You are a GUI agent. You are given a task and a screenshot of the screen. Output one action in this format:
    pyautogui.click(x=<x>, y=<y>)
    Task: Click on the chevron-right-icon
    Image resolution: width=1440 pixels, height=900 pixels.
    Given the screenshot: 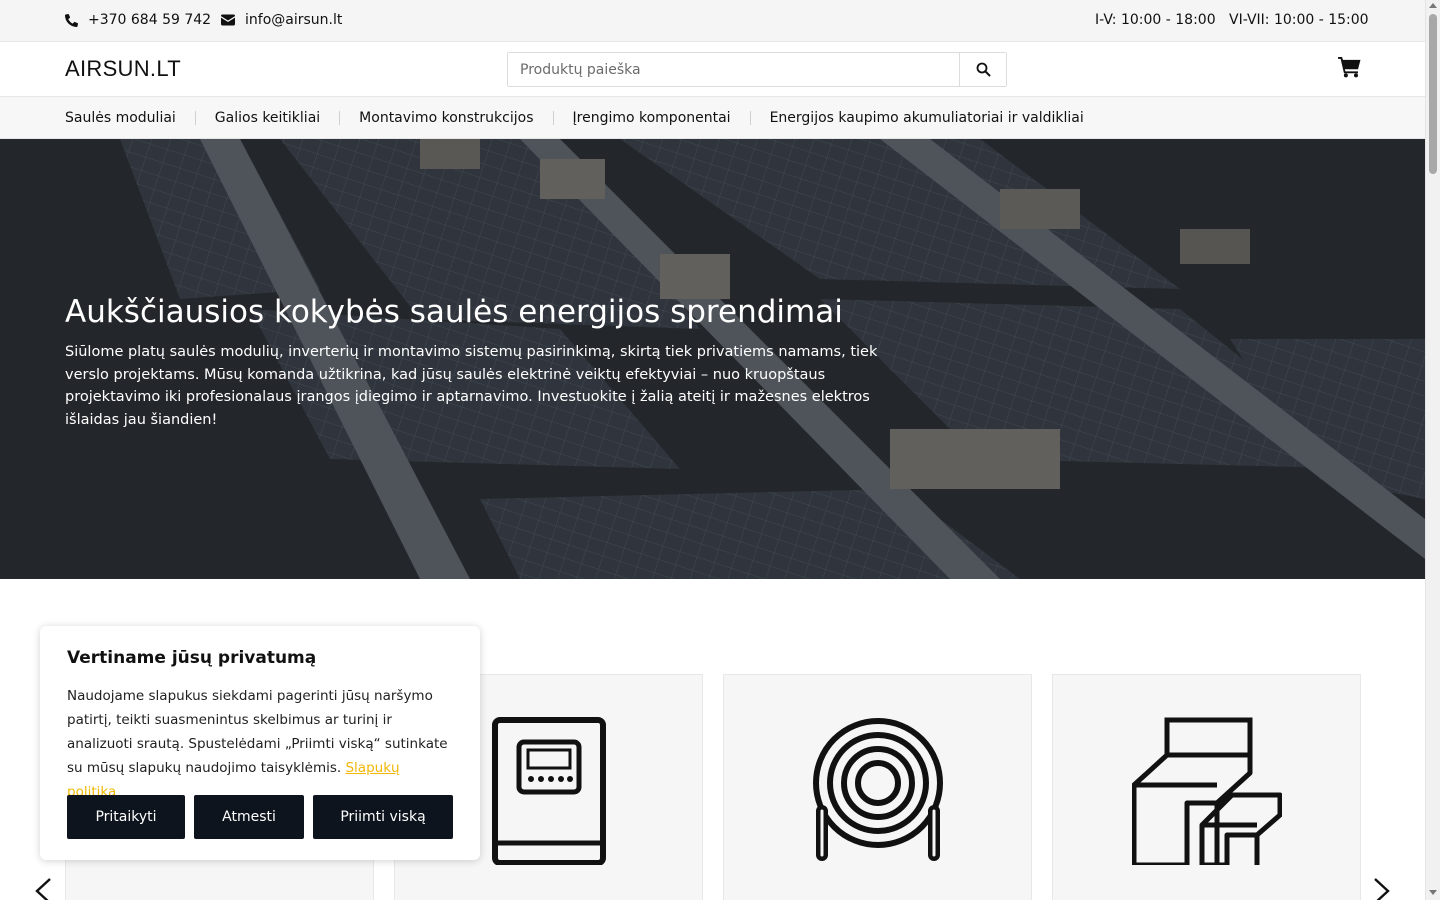 What is the action you would take?
    pyautogui.click(x=1382, y=889)
    